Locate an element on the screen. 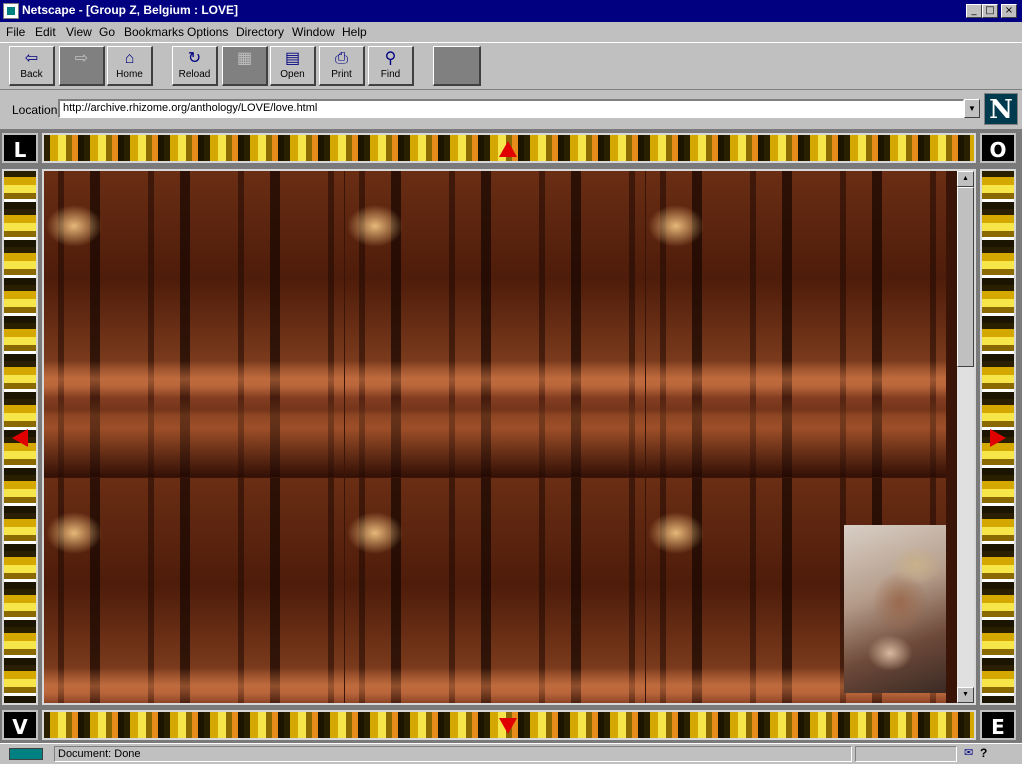  find-label: Find is located at coordinates (390, 74).